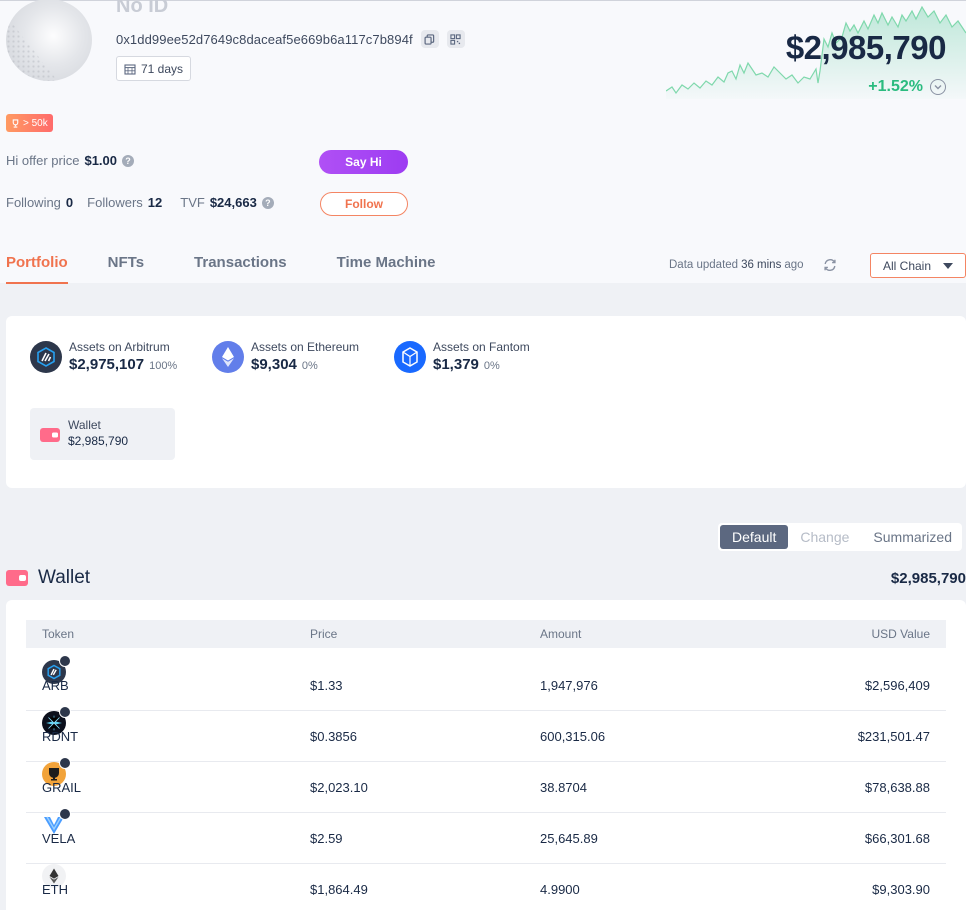 The height and width of the screenshot is (910, 966). Describe the element at coordinates (60, 736) in the screenshot. I see `token-symbol: RDNT` at that location.